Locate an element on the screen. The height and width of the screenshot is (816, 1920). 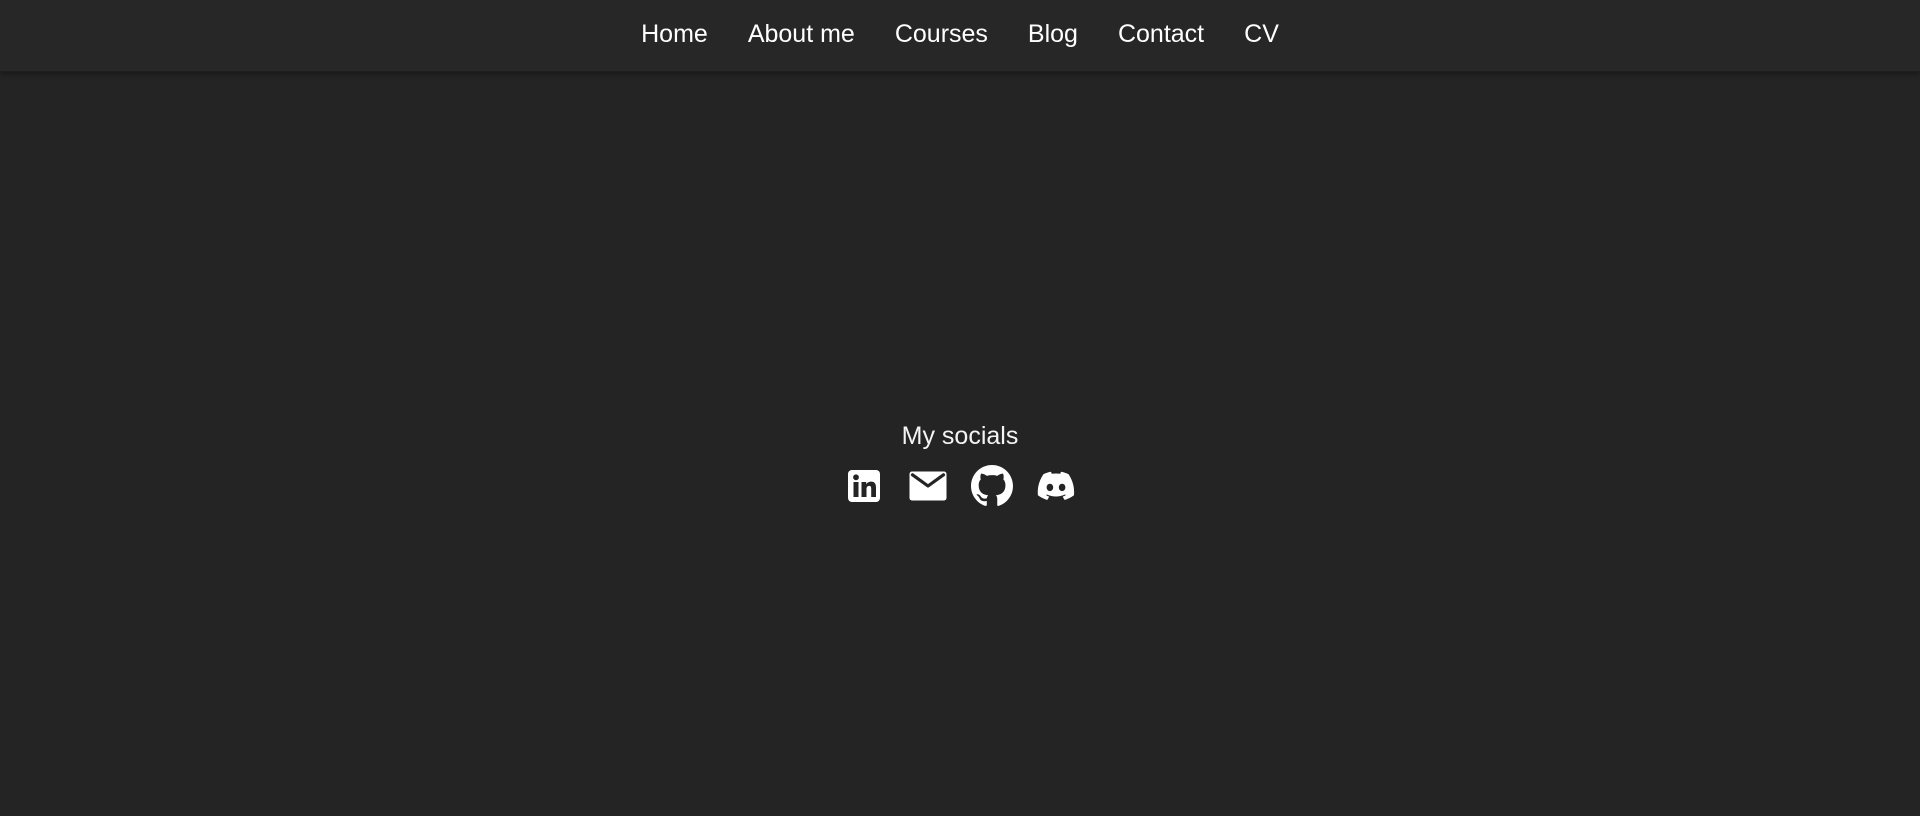
discord-link is located at coordinates (1056, 486).